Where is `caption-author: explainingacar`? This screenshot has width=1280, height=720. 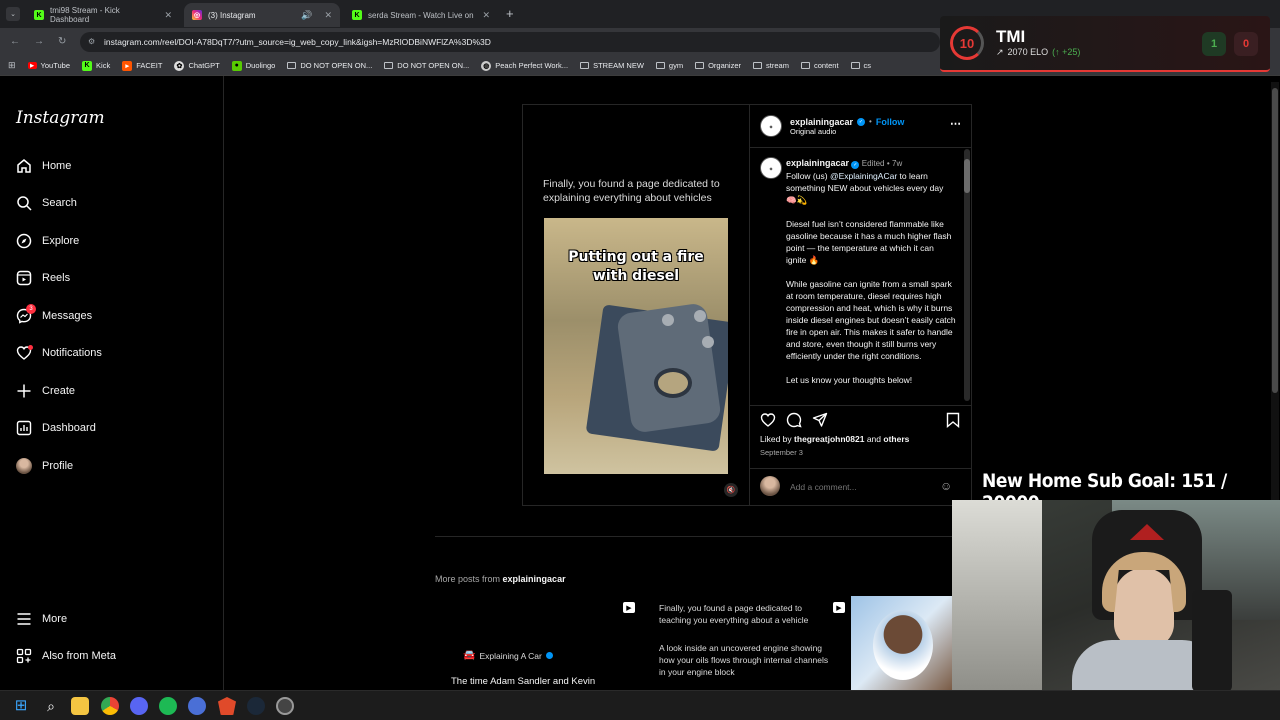
caption-author: explainingacar is located at coordinates (817, 163).